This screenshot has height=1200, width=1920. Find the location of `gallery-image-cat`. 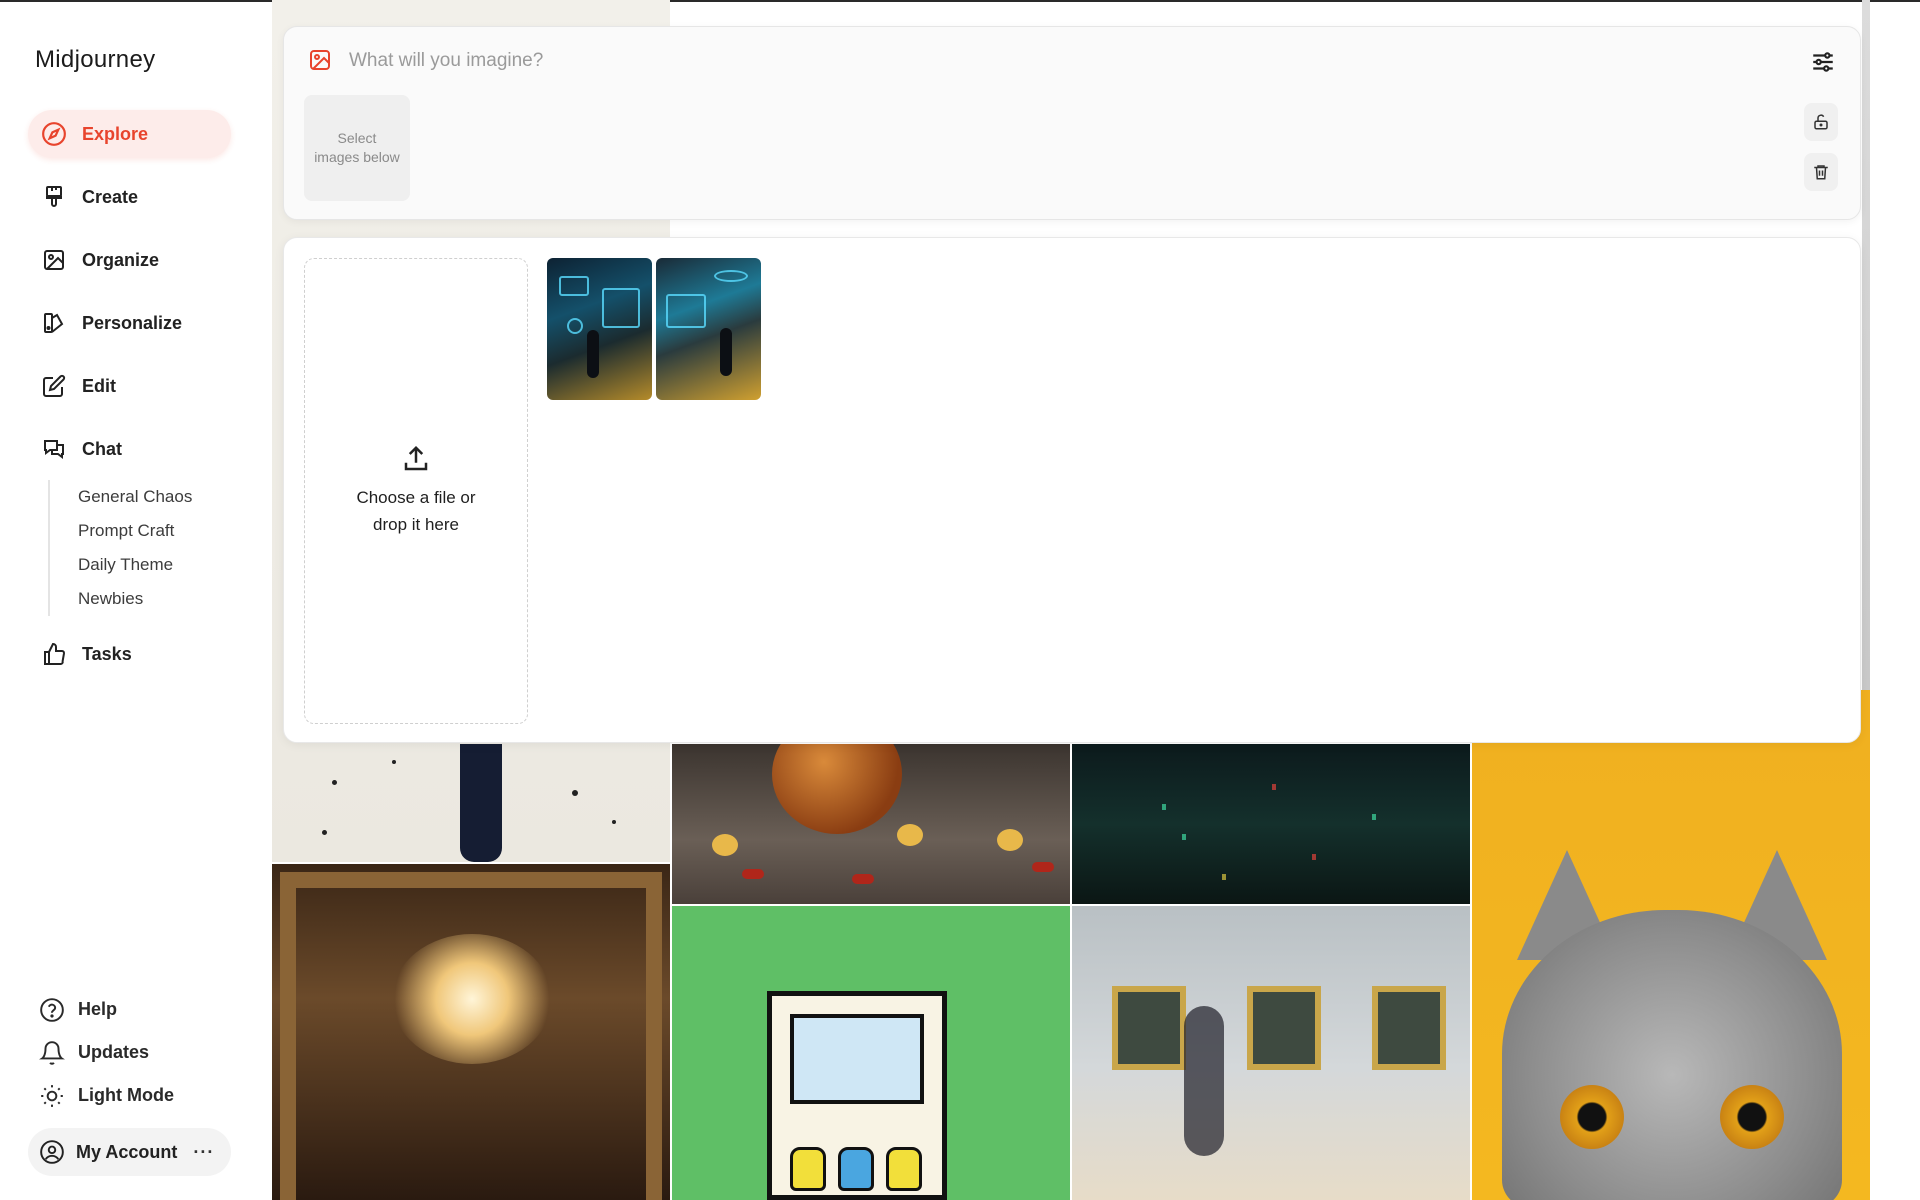

gallery-image-cat is located at coordinates (1671, 945).